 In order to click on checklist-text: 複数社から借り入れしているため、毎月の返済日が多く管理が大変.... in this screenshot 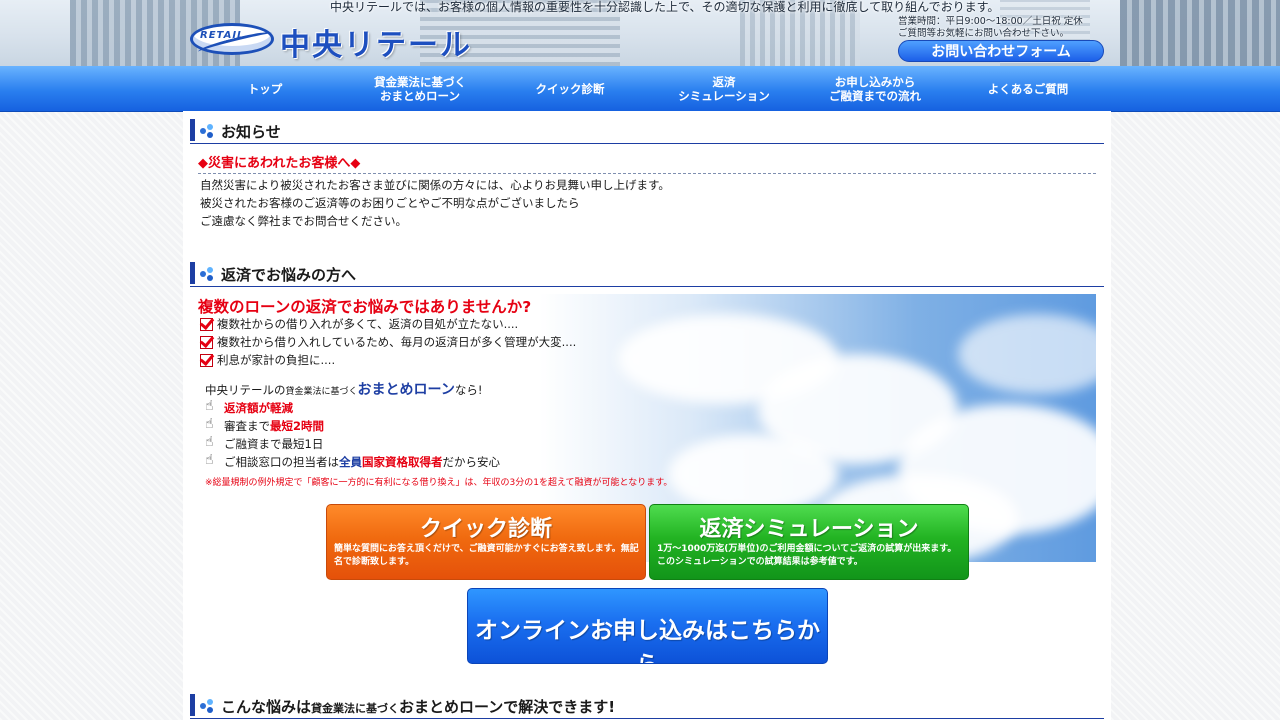, I will do `click(397, 342)`.